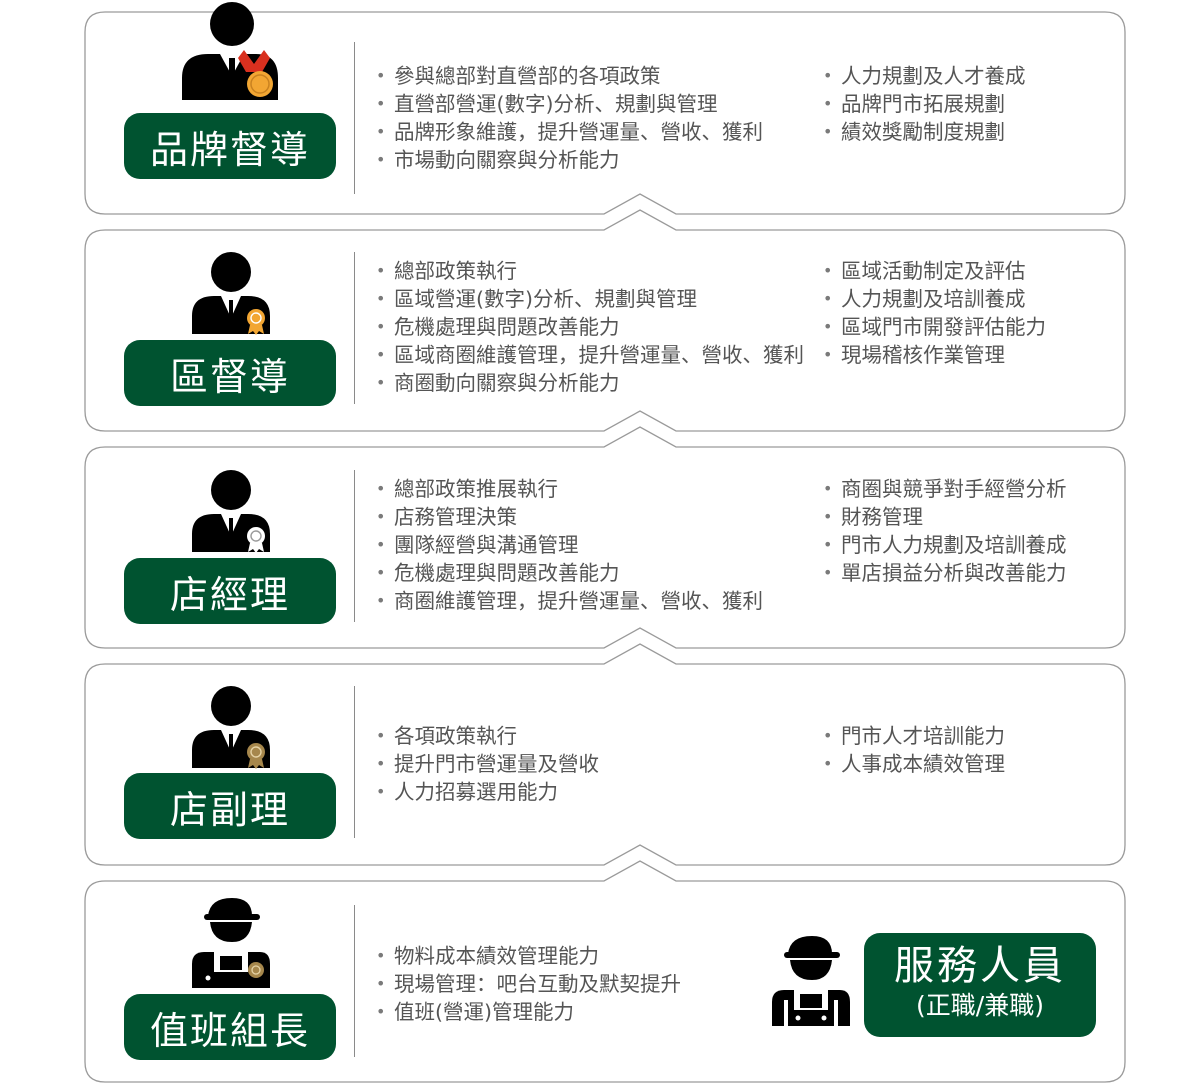 This screenshot has height=1088, width=1200. What do you see at coordinates (568, 76) in the screenshot?
I see `list-item: 參與總部對直營部的各項政策` at bounding box center [568, 76].